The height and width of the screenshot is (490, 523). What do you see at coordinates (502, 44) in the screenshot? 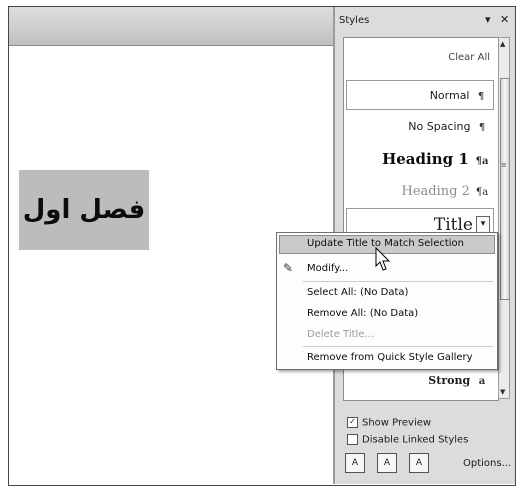
I see `scroll-up-icon: ▲` at bounding box center [502, 44].